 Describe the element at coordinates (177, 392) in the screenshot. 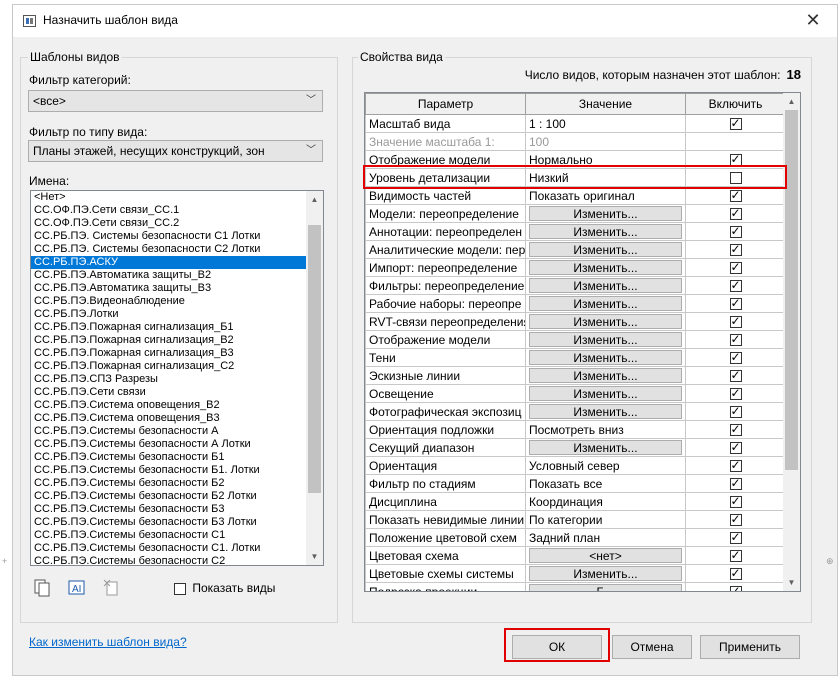

I see `list-item: СС.РБ.ПЭ.Сети связи` at that location.